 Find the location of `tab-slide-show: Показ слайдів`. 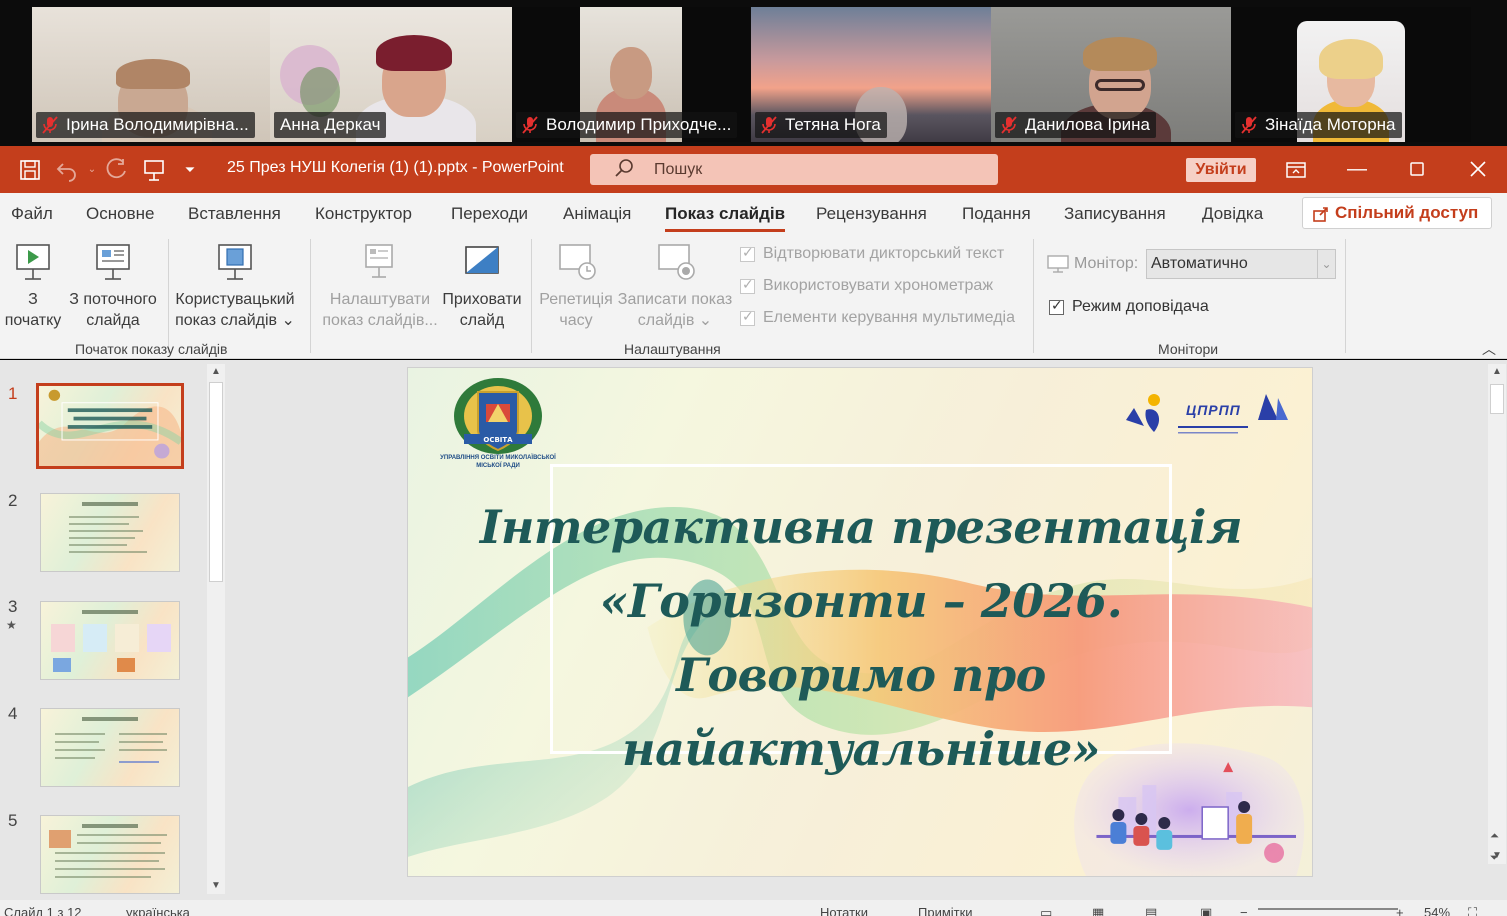

tab-slide-show: Показ слайдів is located at coordinates (725, 218).